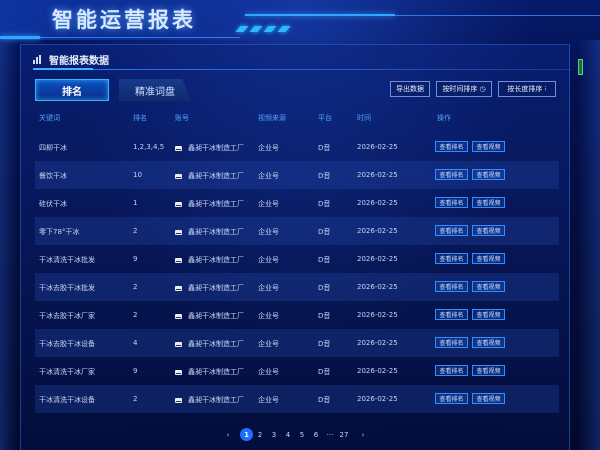 The image size is (600, 450). Describe the element at coordinates (49, 118) in the screenshot. I see `column-header-keyword: 关键词` at that location.